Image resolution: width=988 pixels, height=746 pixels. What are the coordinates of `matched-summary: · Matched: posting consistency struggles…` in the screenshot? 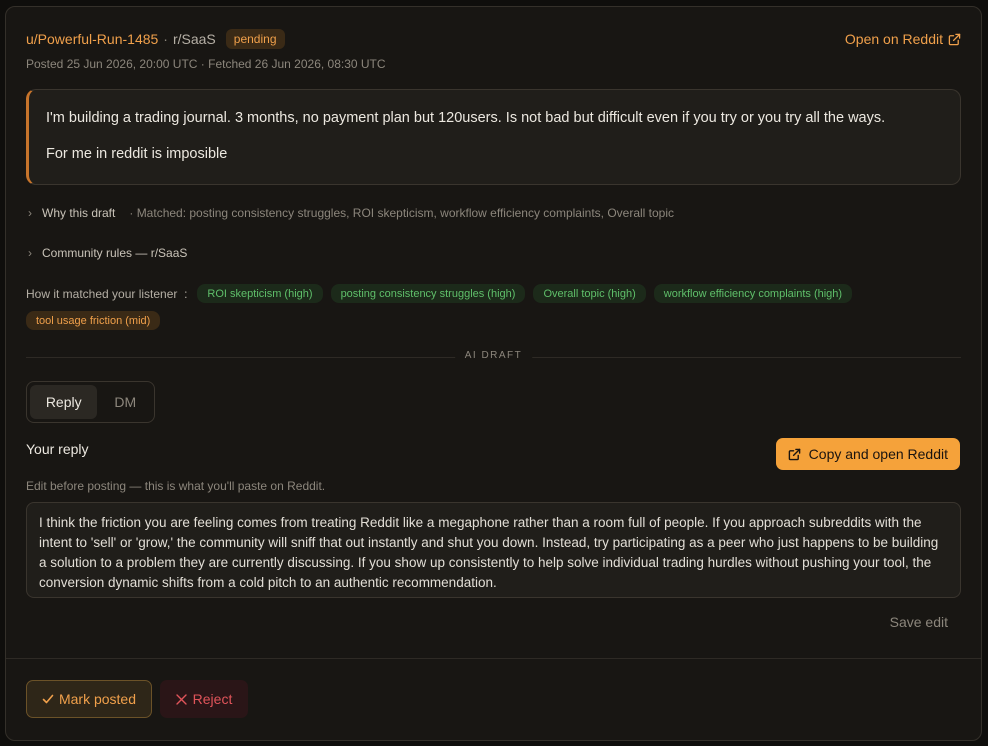 It's located at (402, 213).